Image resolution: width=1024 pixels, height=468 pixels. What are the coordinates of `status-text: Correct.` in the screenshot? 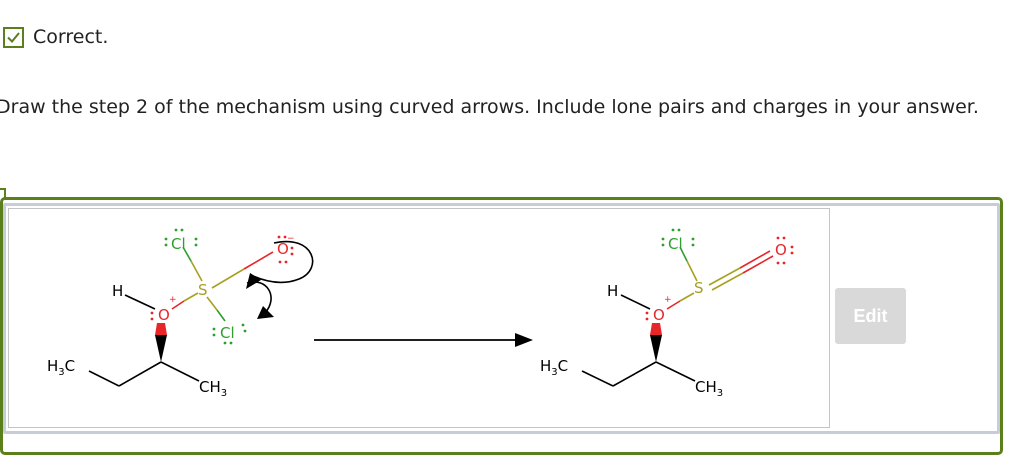 It's located at (71, 37).